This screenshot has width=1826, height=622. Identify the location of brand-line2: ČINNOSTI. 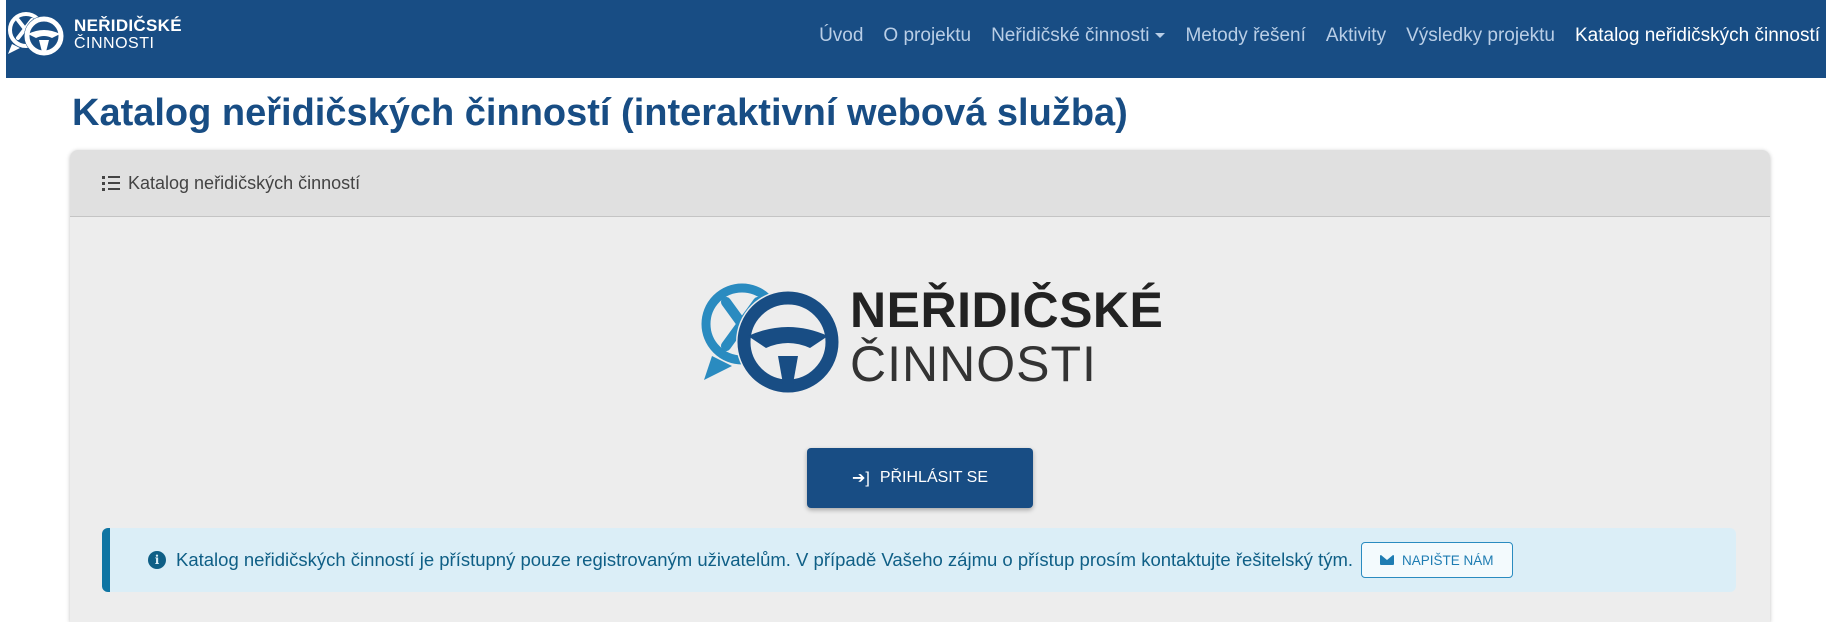
(114, 43).